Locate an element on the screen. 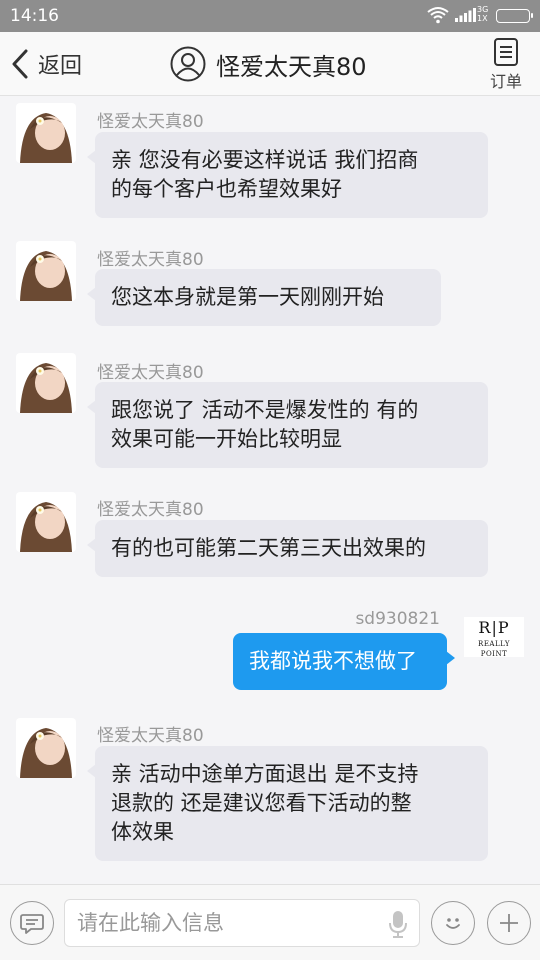 This screenshot has height=960, width=540. message-text: 亲 您没有必要这样说话 我们招商 is located at coordinates (265, 160).